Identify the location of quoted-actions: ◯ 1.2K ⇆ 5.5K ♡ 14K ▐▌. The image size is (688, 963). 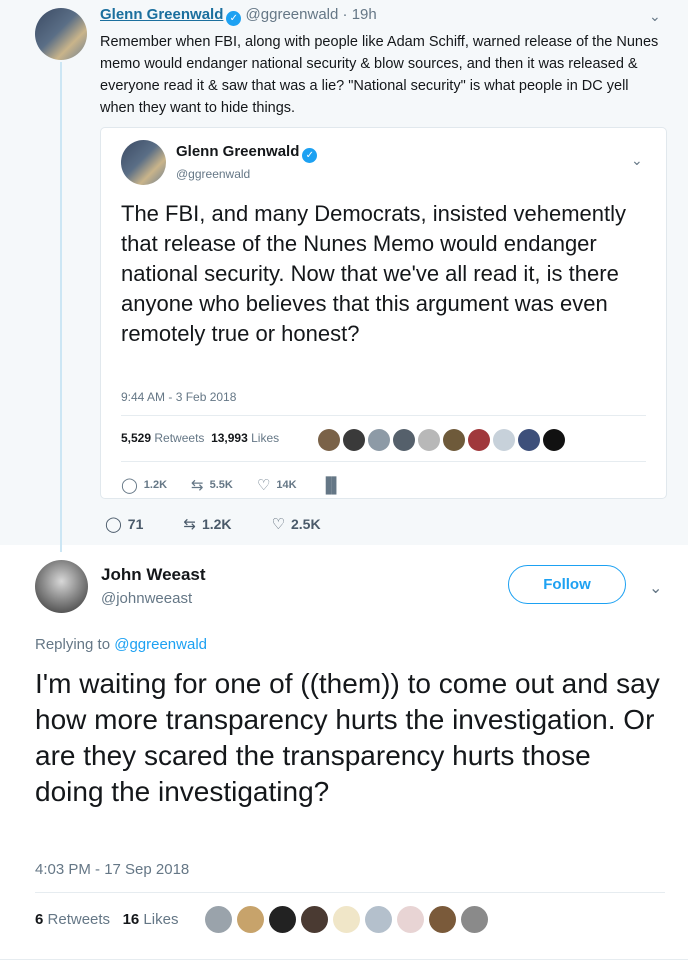
(231, 485).